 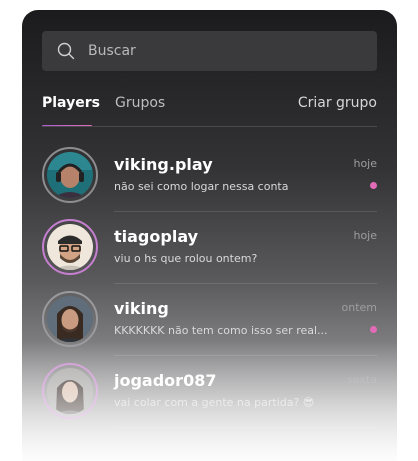 I want to click on player-name: viking, so click(x=141, y=308).